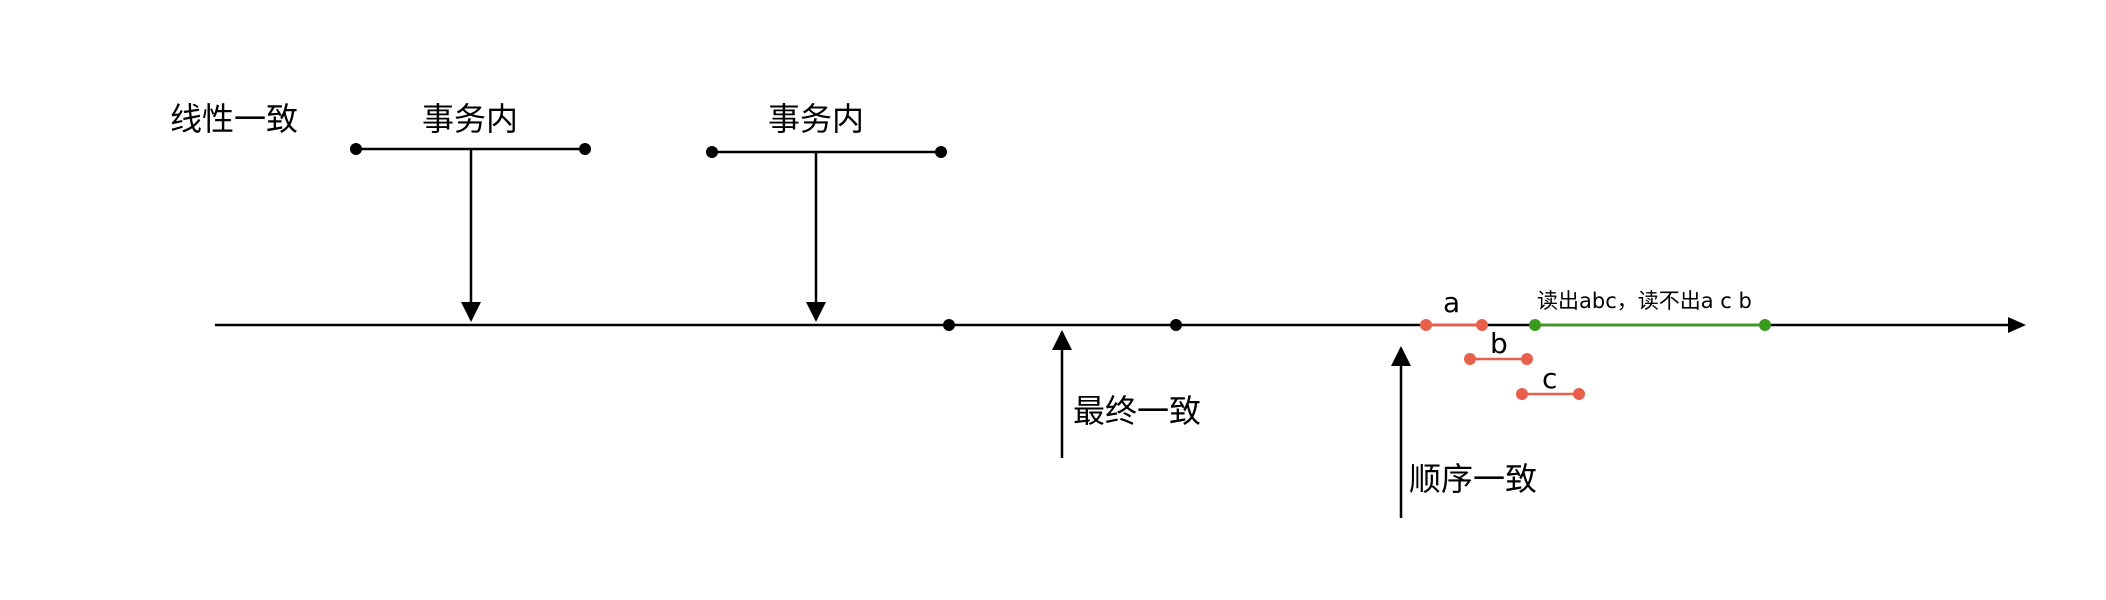  I want to click on sequential-label: 顺序一致, so click(1473, 479).